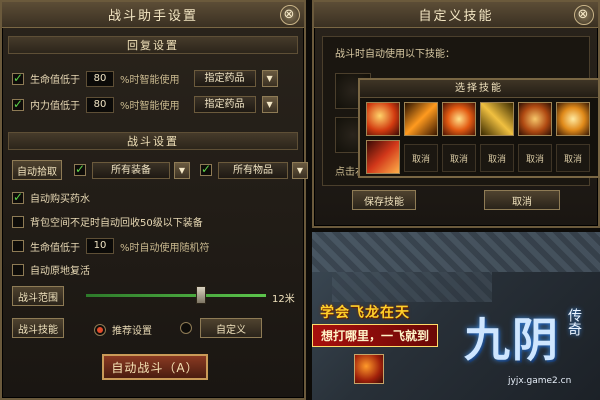  Describe the element at coordinates (375, 335) in the screenshot. I see `promo-subline: 想打哪里，一飞就到` at that location.